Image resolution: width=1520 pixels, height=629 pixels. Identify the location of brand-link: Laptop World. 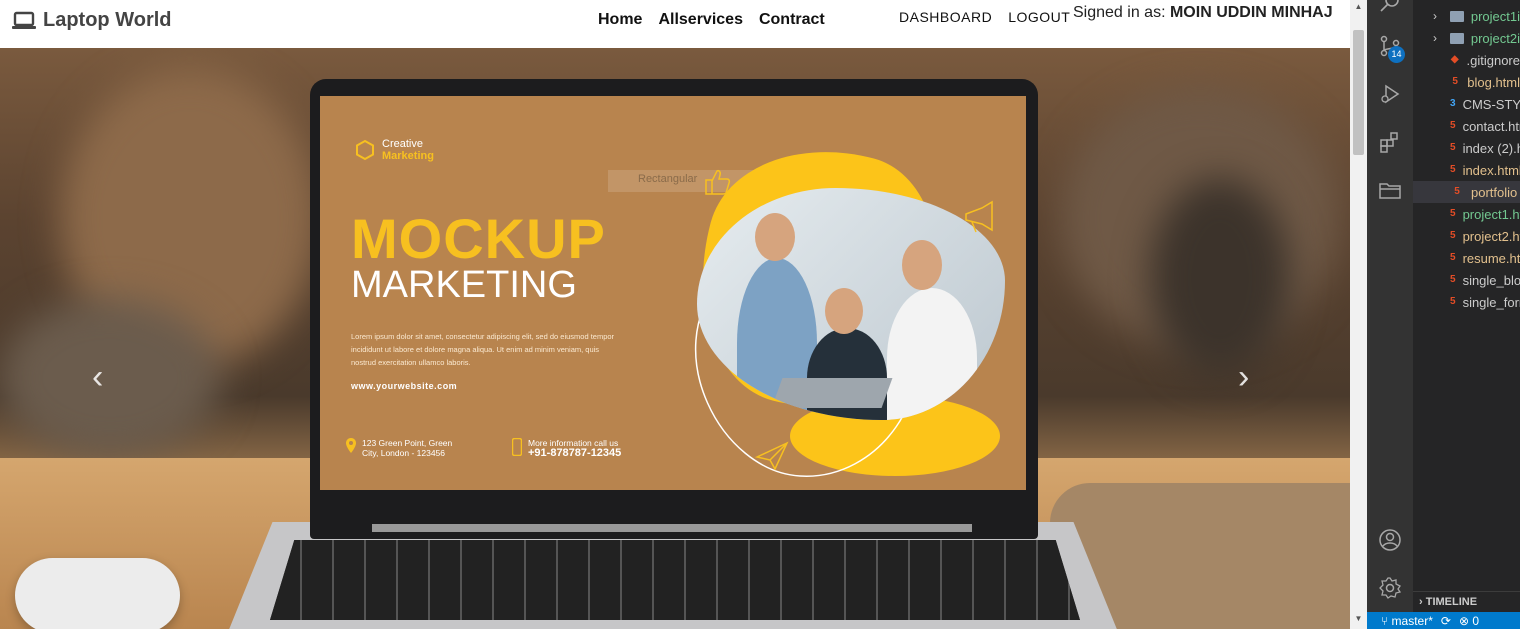
(92, 20).